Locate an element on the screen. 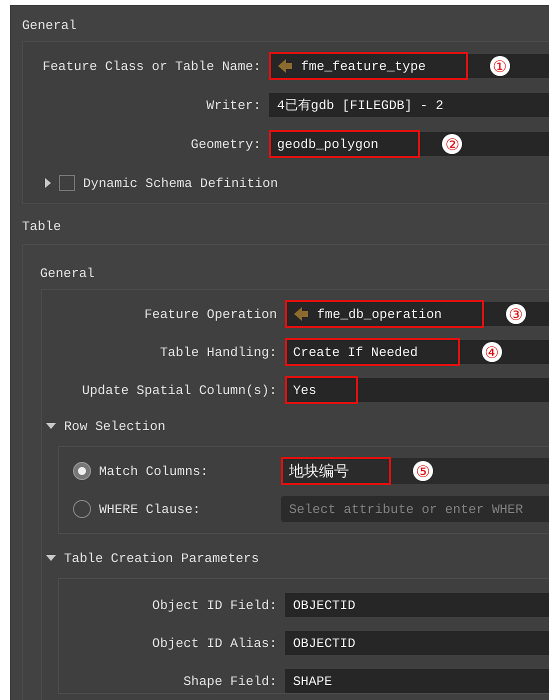 The image size is (549, 700). input-field: Create If Needed ④ is located at coordinates (417, 352).